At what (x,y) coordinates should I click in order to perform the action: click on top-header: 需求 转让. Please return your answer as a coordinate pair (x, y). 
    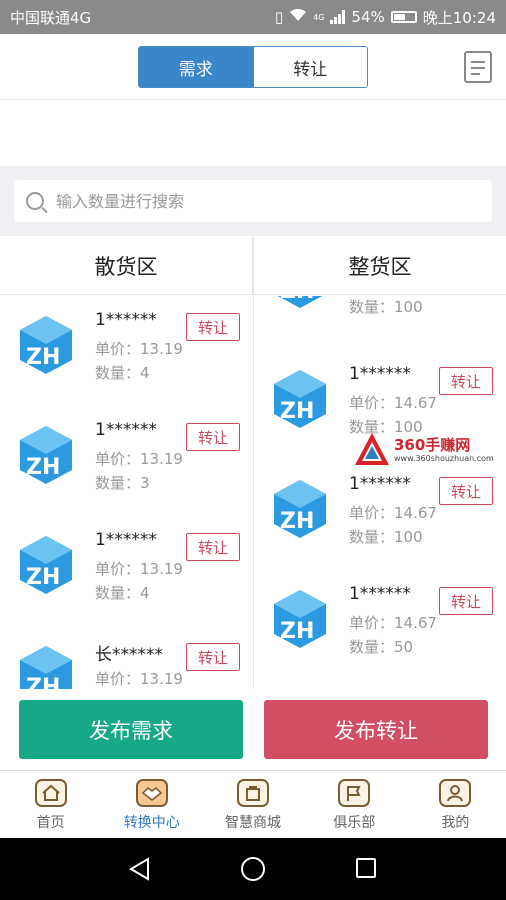
    Looking at the image, I should click on (253, 67).